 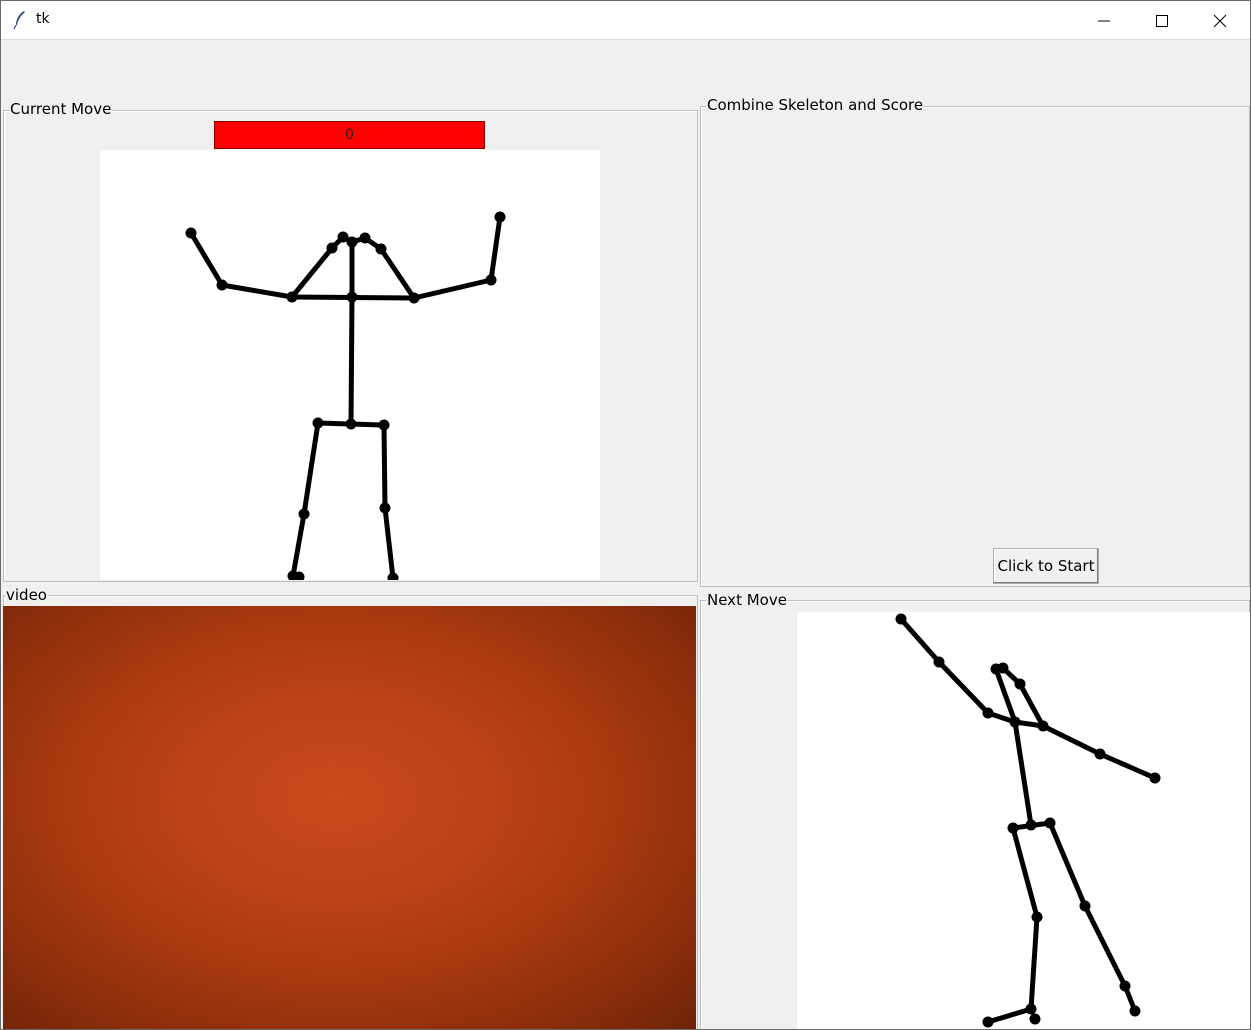 I want to click on maximize-button, so click(x=1162, y=20).